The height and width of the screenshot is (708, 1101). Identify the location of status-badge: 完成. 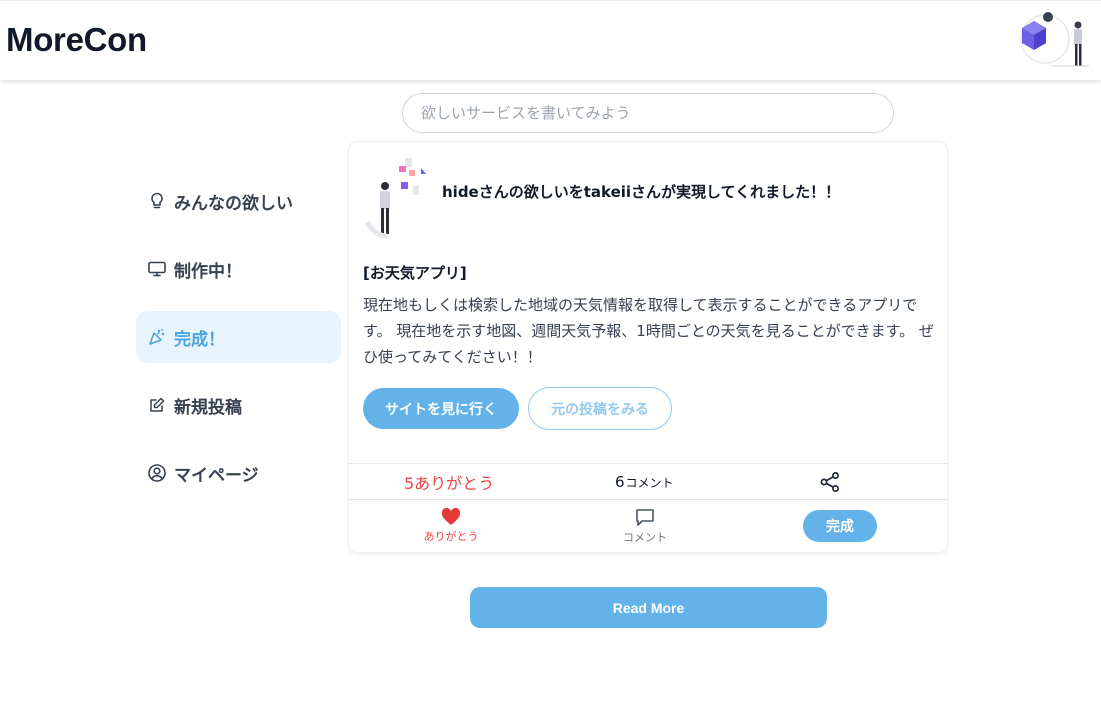
(840, 526).